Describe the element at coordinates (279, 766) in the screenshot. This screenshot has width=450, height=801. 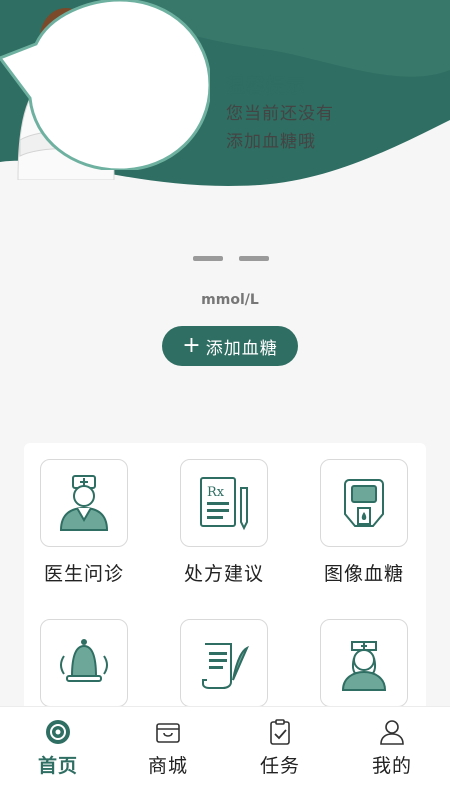
I see `tab-label-tasks: 任务` at that location.